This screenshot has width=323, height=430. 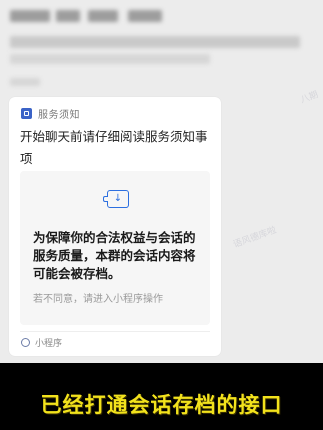 I want to click on card-header: 服务须知, so click(x=50, y=113).